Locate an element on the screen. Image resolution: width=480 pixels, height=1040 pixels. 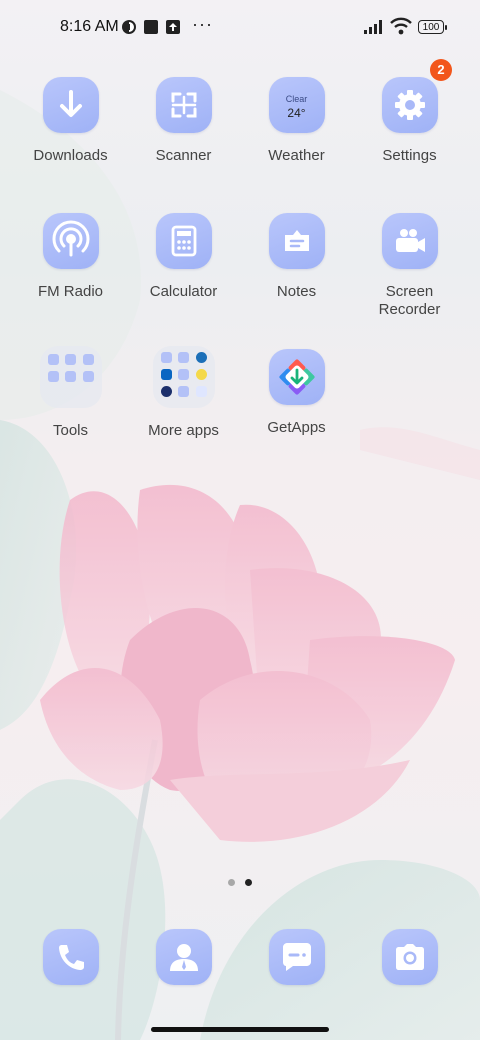
contacts-icon is located at coordinates (183, 957).